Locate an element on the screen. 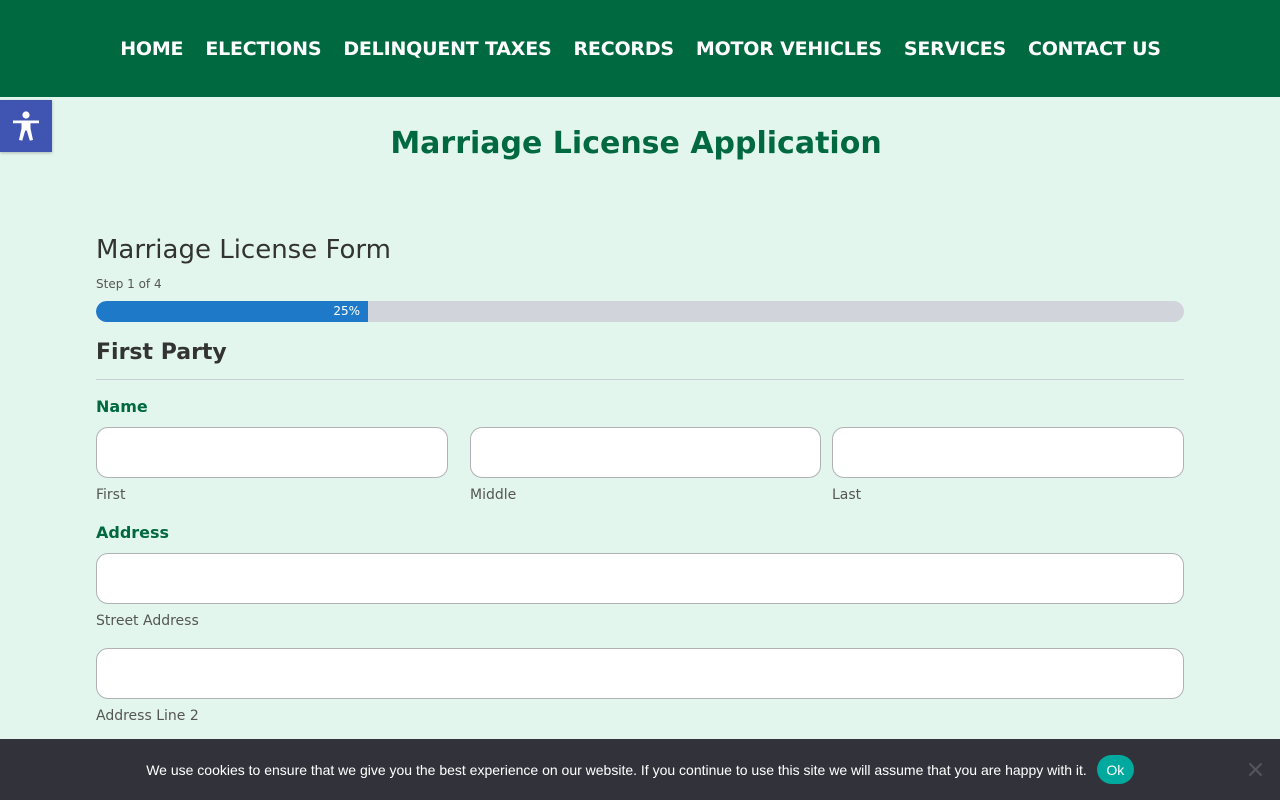 The width and height of the screenshot is (1280, 800). address-line2-group: Address Line 2 is located at coordinates (640, 687).